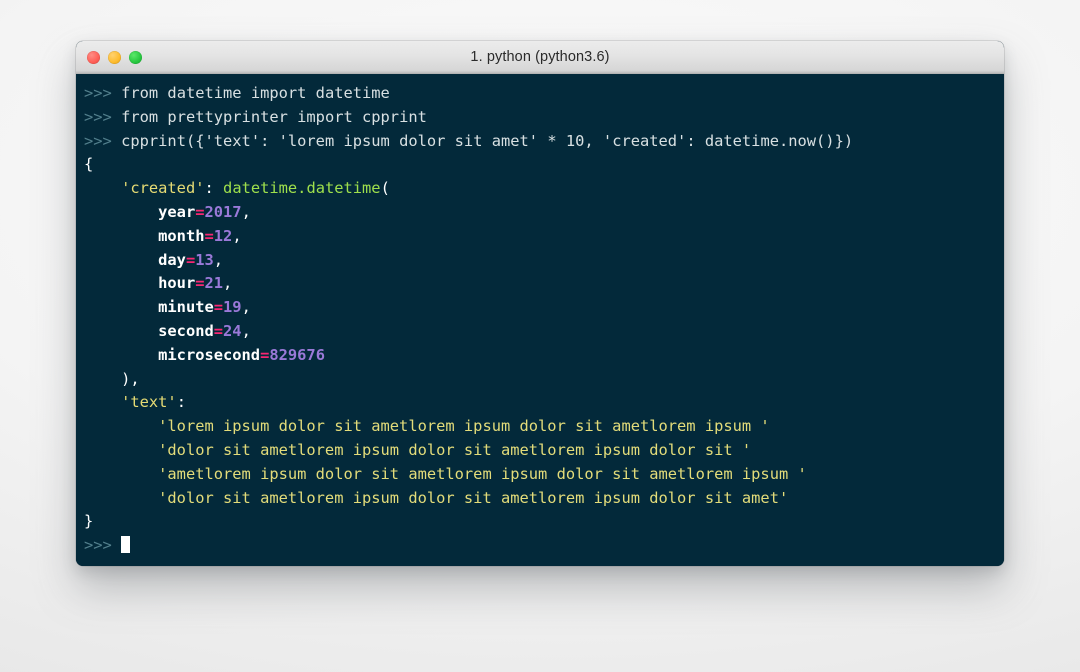 This screenshot has height=672, width=1080. Describe the element at coordinates (186, 307) in the screenshot. I see `arg-name: minute` at that location.